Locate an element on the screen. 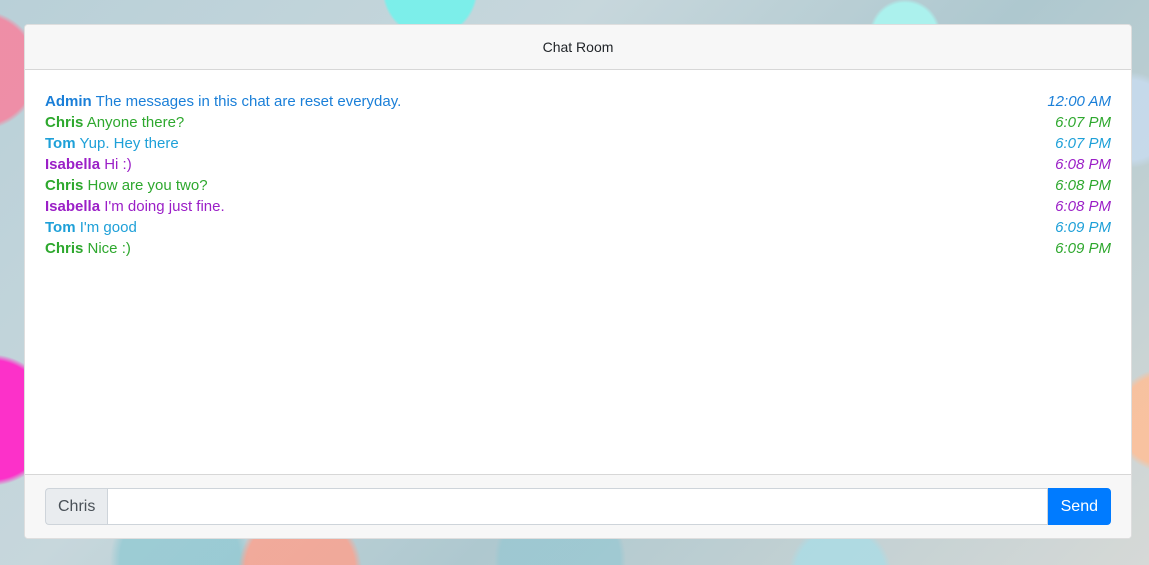 Image resolution: width=1149 pixels, height=565 pixels. message-input is located at coordinates (577, 506).